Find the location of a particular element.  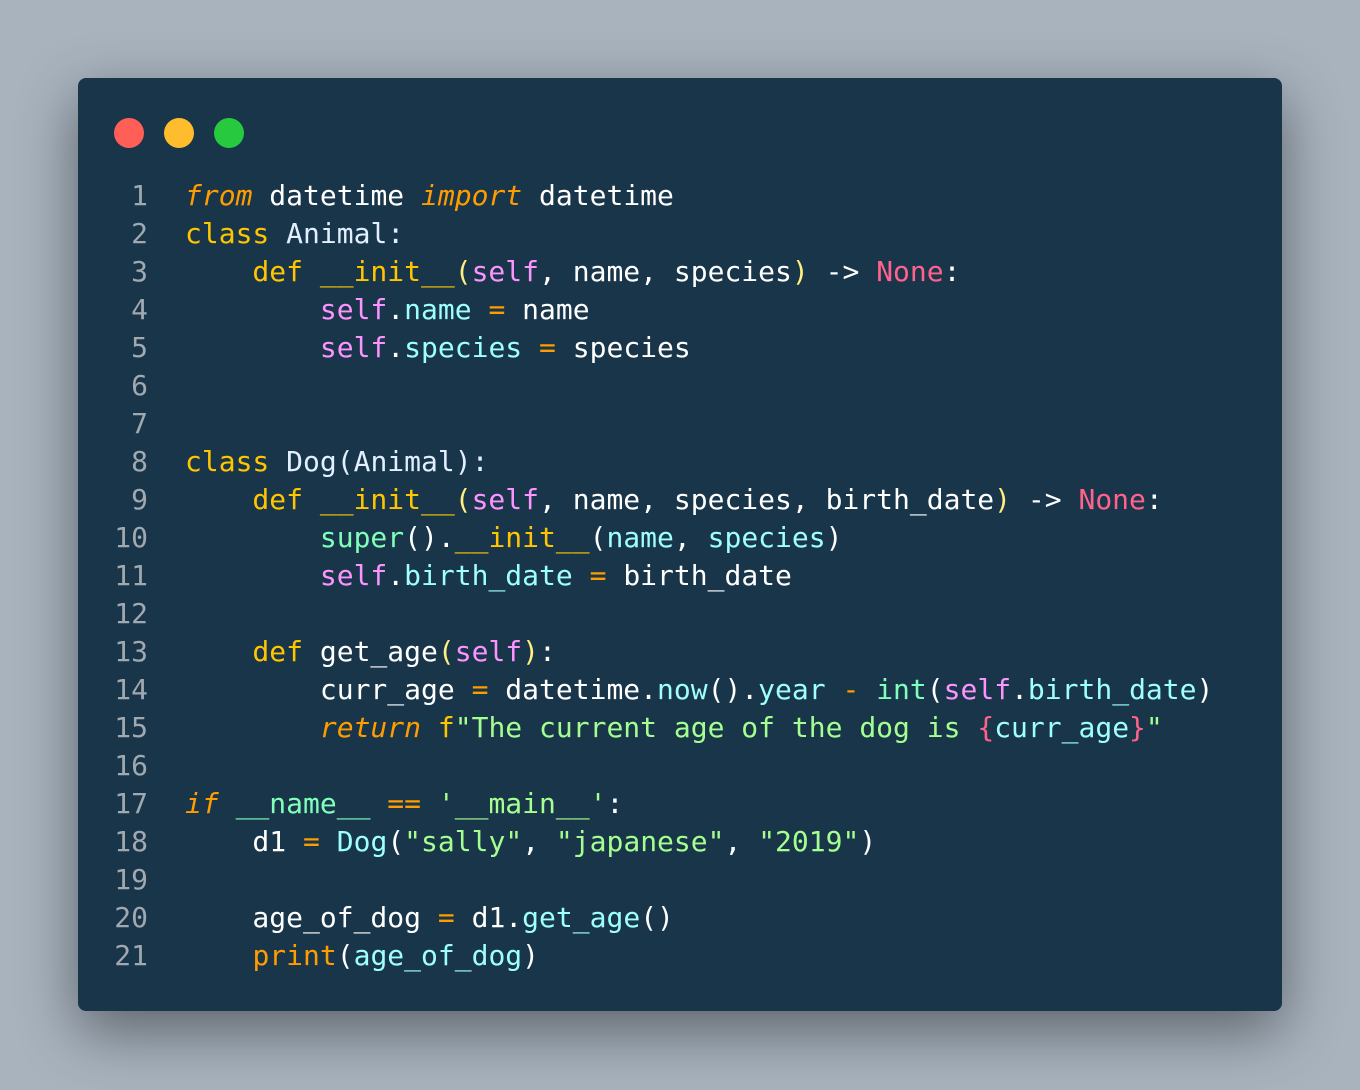

line-content: def get_age(self): is located at coordinates (370, 652).